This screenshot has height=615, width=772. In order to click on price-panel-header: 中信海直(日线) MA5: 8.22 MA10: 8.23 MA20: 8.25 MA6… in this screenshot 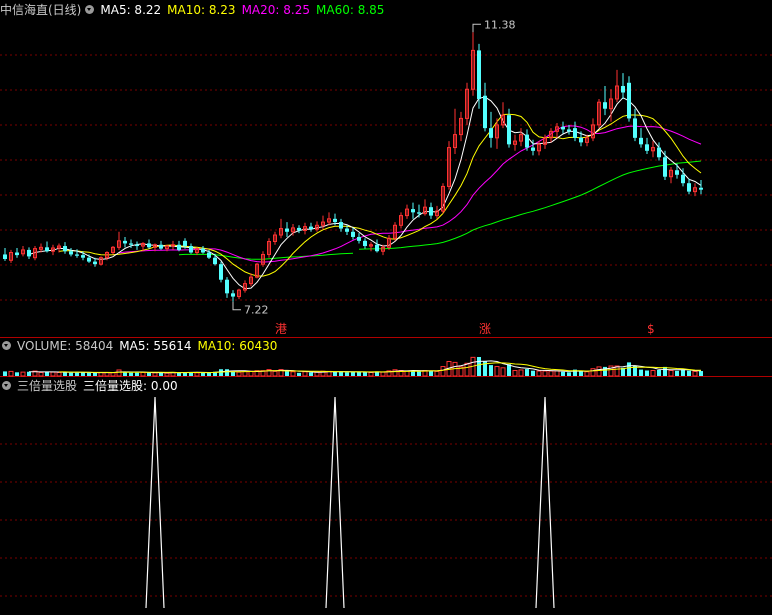, I will do `click(195, 10)`.